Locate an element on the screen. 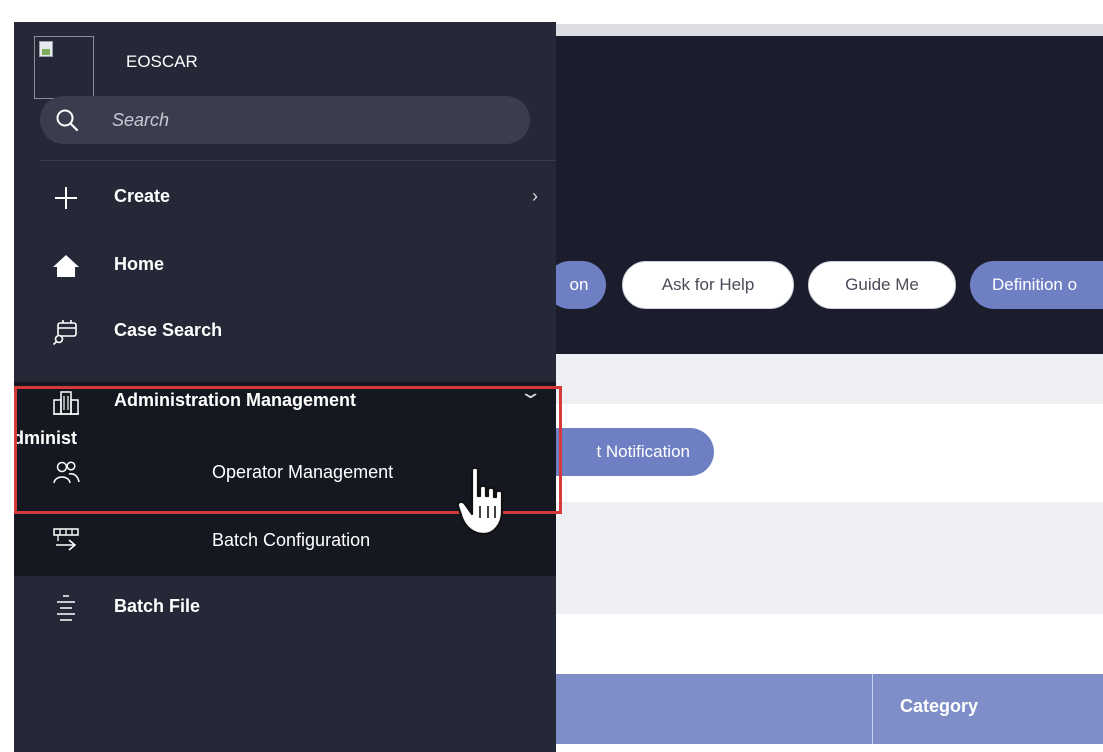 The image size is (1103, 752). nav-item-case-search: Case Search is located at coordinates (285, 334).